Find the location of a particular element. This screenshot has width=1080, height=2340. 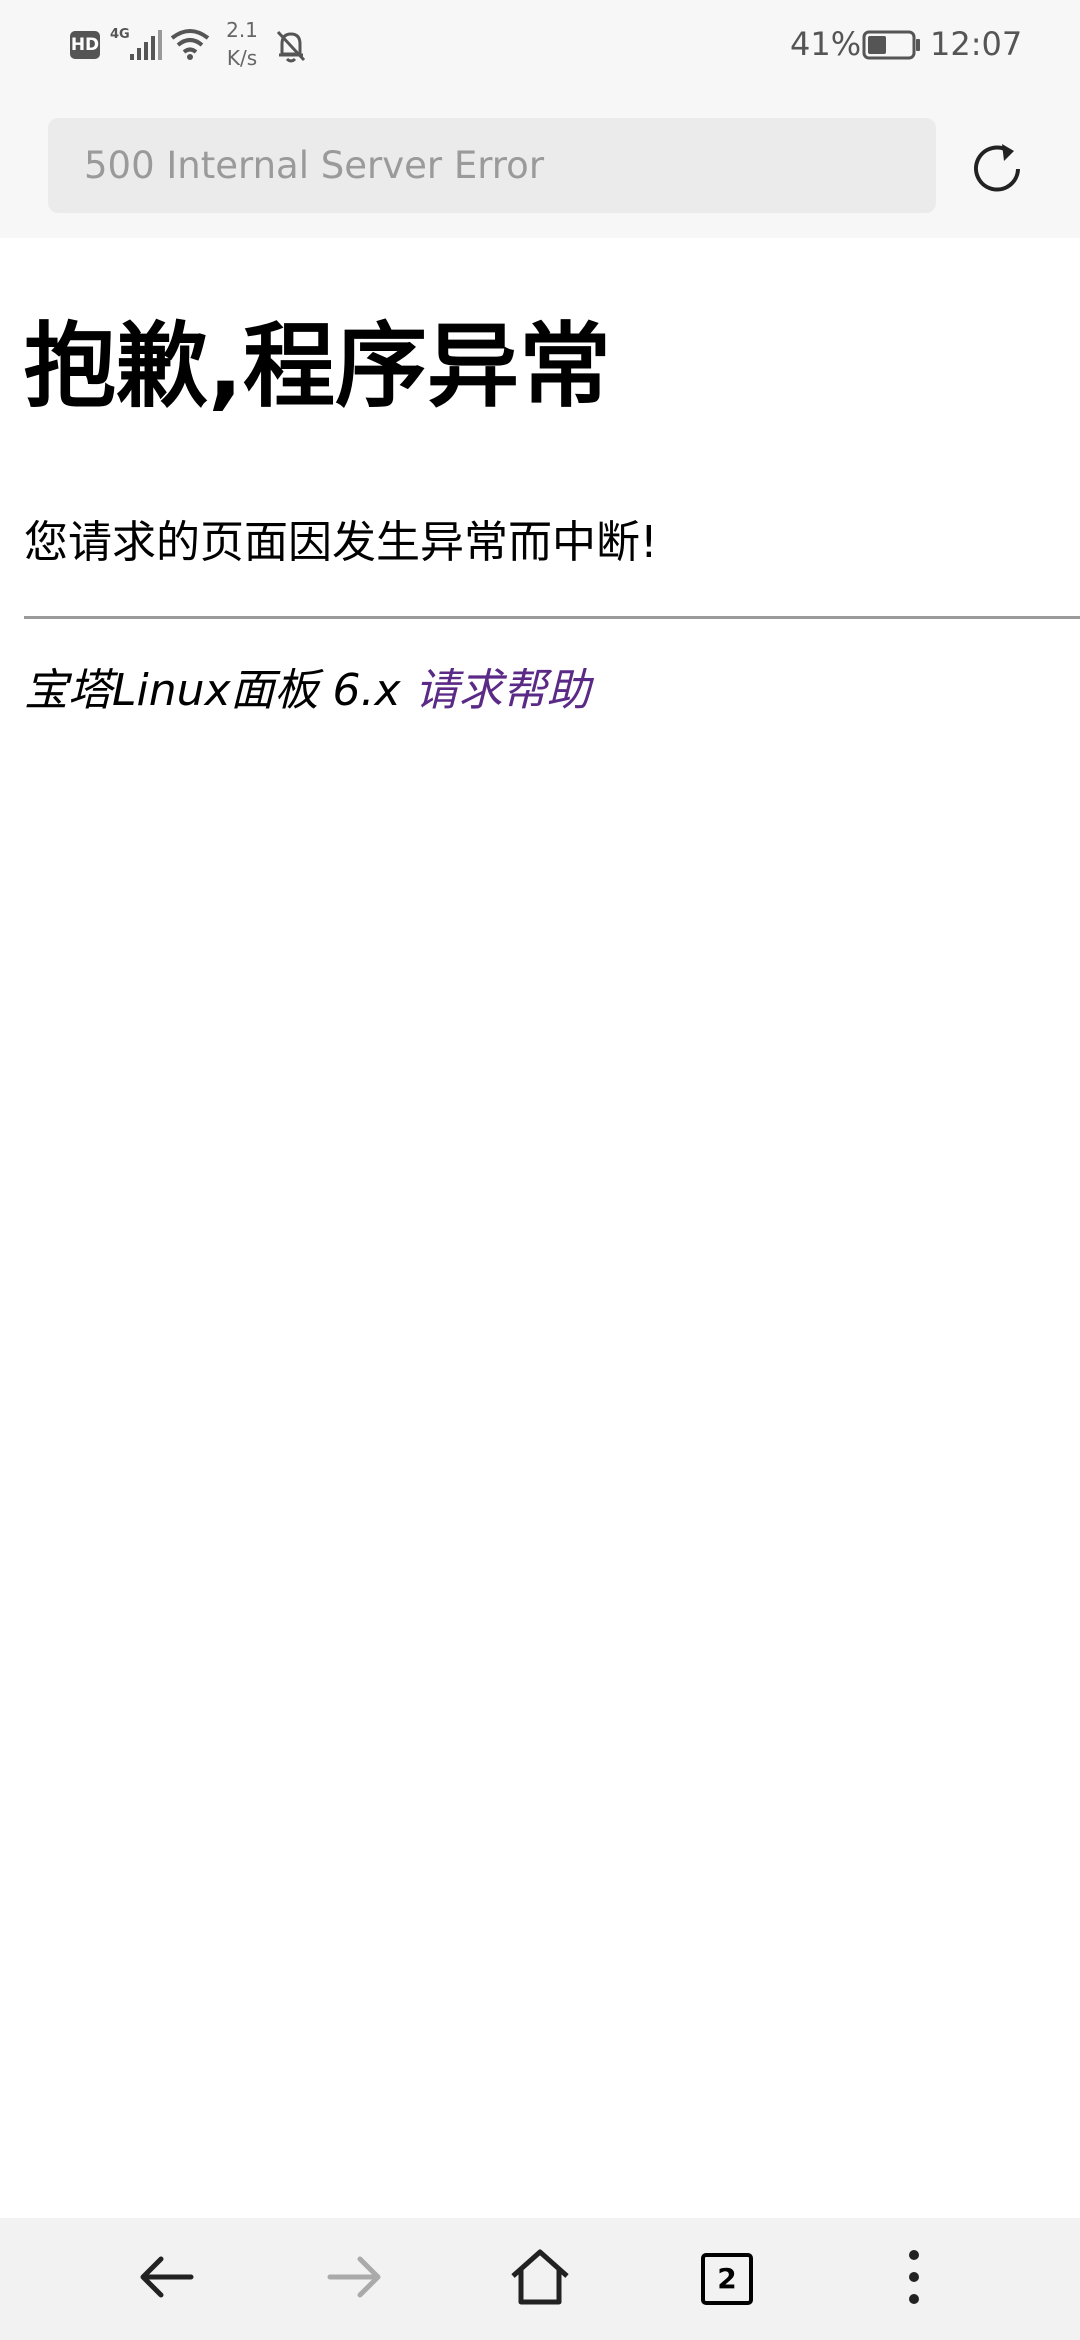

reload-icon is located at coordinates (997, 176).